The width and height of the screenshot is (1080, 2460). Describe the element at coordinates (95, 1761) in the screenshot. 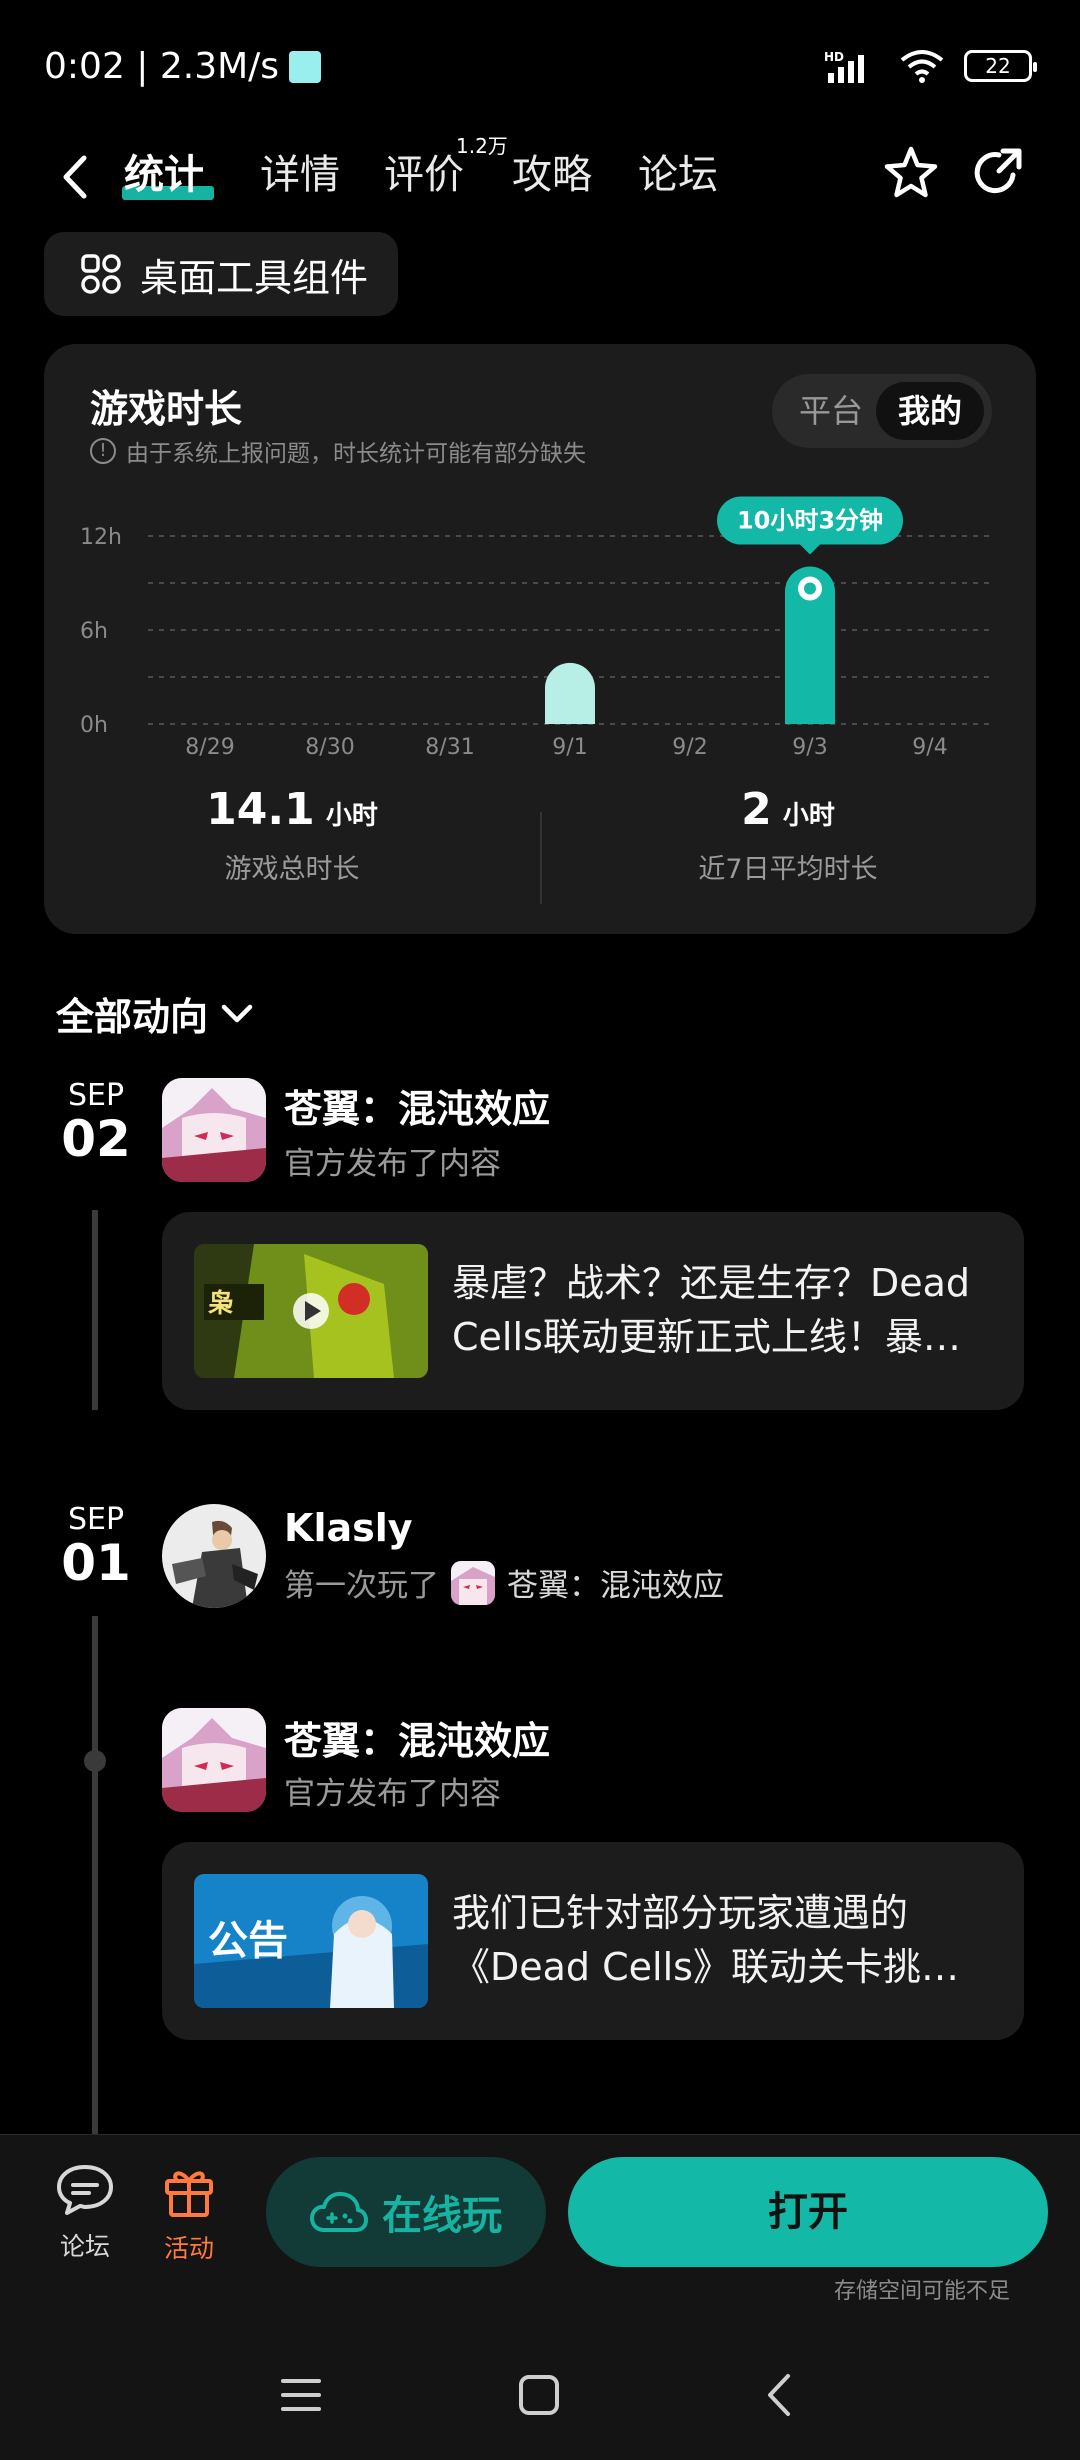

I see `timeline-dot` at that location.